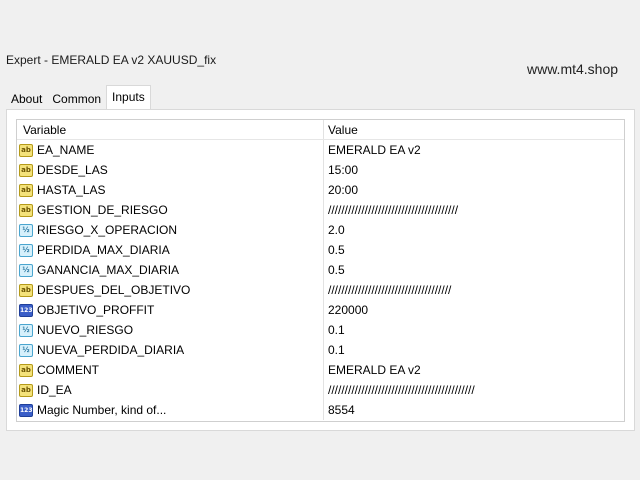  What do you see at coordinates (474, 230) in the screenshot?
I see `value-cell: 2.0` at bounding box center [474, 230].